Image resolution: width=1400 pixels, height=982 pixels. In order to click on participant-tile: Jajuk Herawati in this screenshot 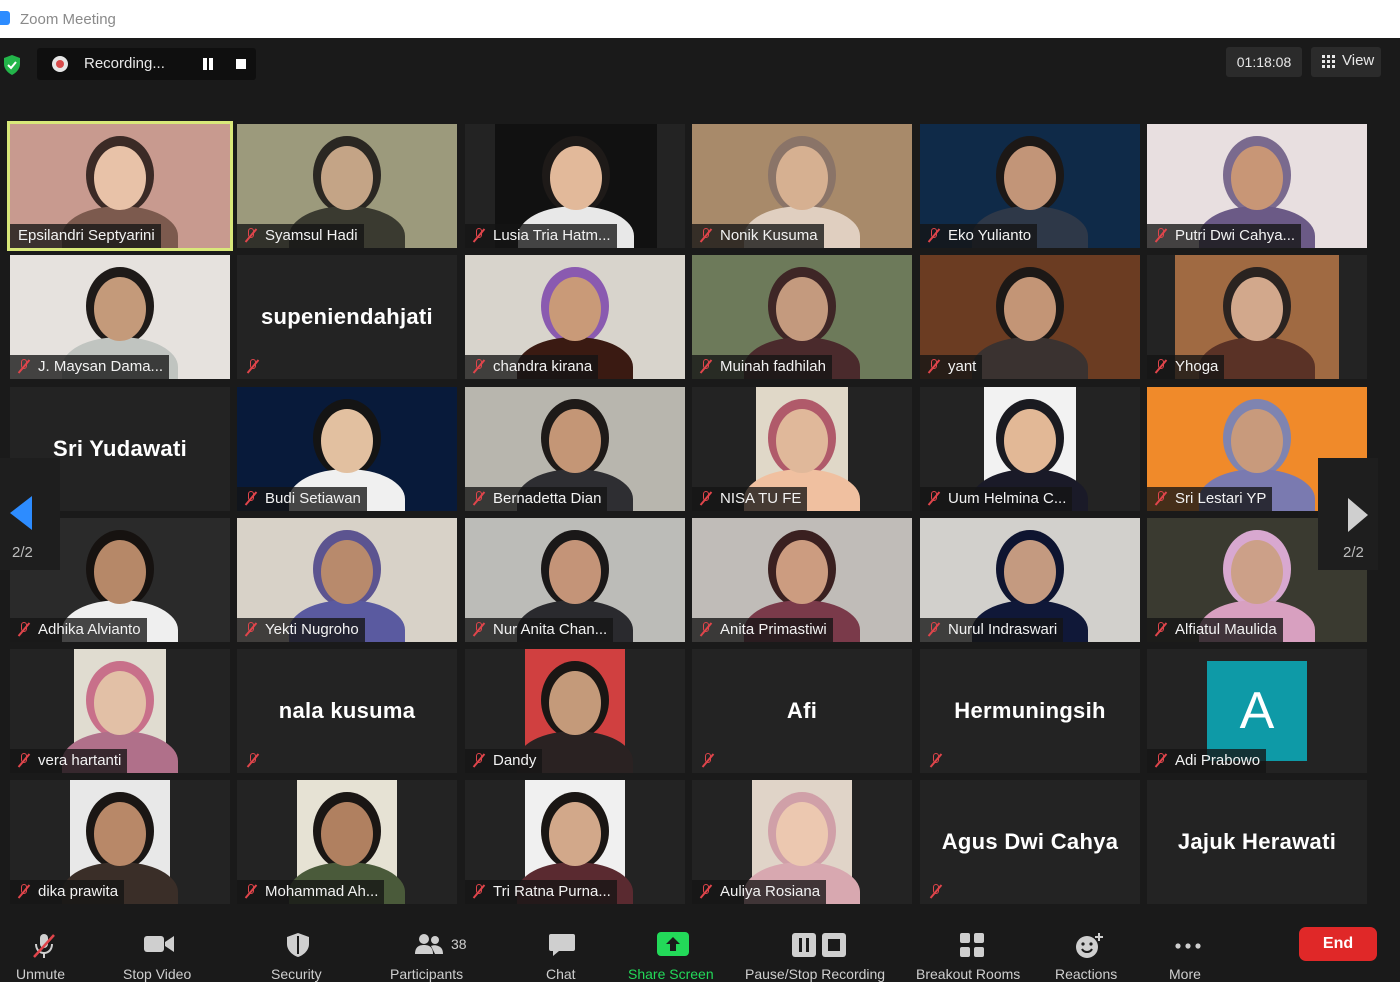, I will do `click(1257, 842)`.